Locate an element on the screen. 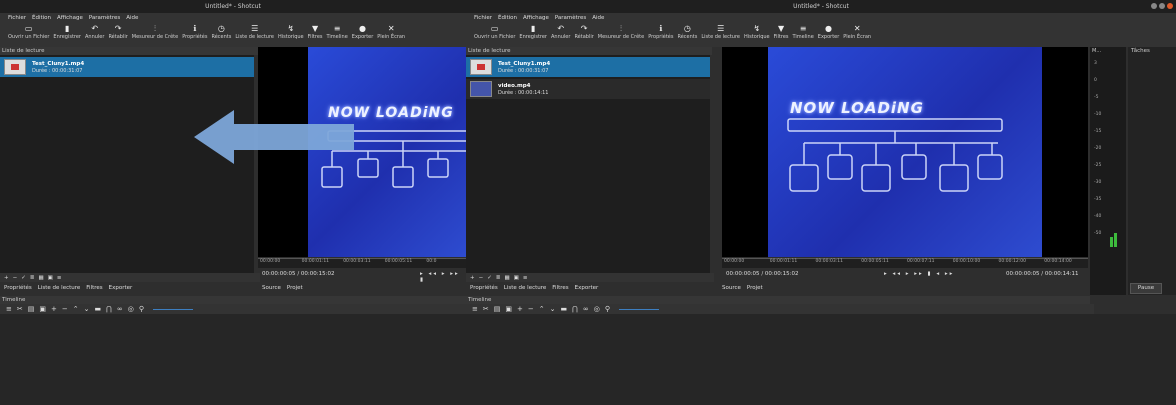 The width and height of the screenshot is (1176, 405). transport-controls: ▸ ◂◂ ▸ ▸▸ ▮ ◂ ▸▸ is located at coordinates (919, 274).